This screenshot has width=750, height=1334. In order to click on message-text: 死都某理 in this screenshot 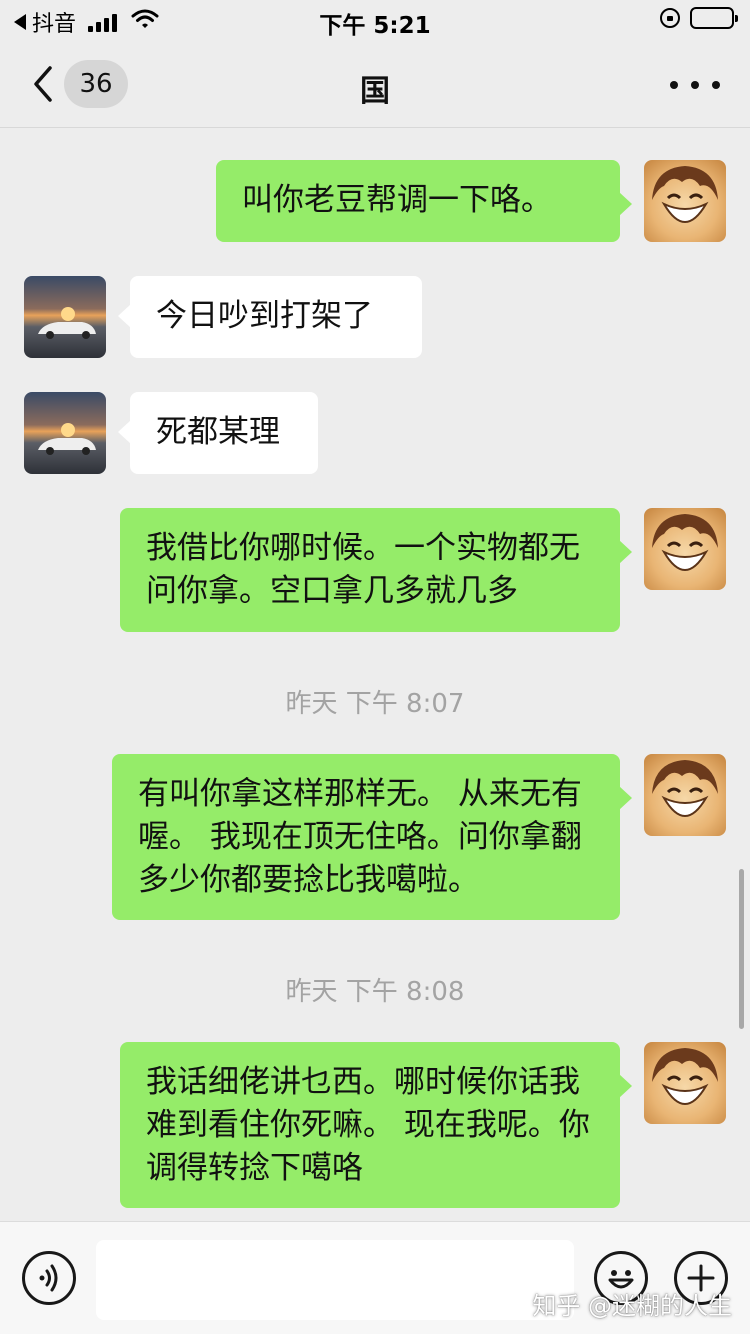, I will do `click(218, 432)`.